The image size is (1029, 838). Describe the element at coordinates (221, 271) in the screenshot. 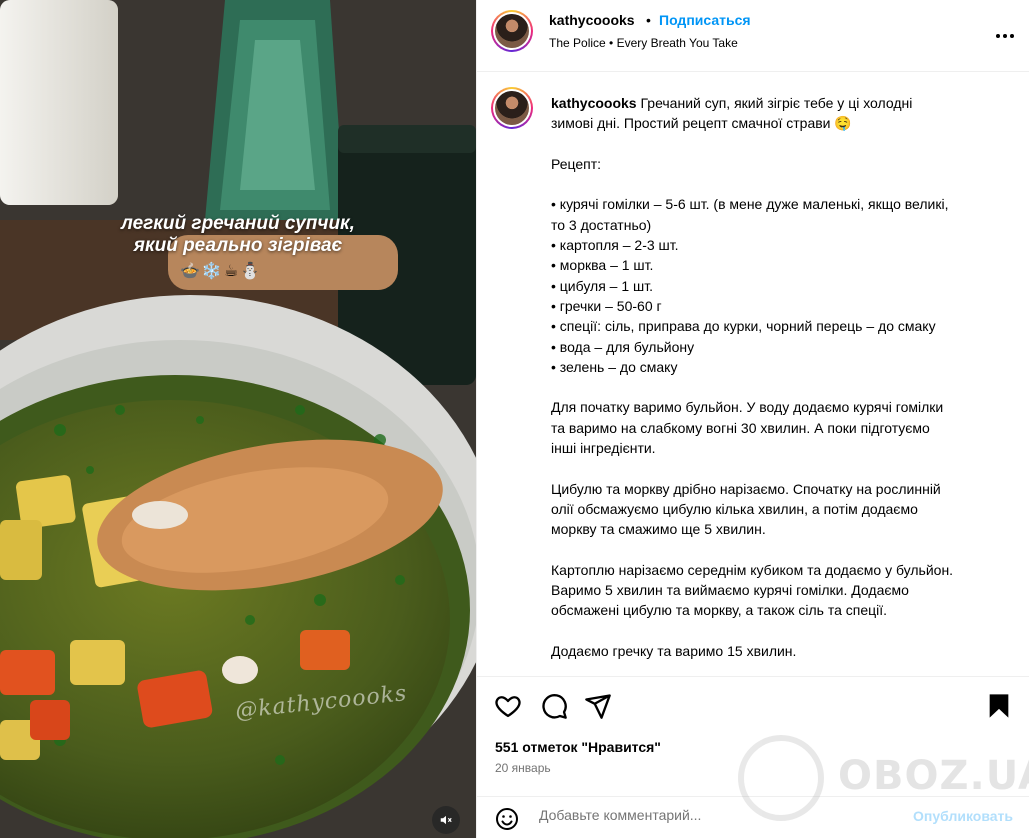

I see `overlay-emoji-row: 🍲❄️☕⛄` at that location.